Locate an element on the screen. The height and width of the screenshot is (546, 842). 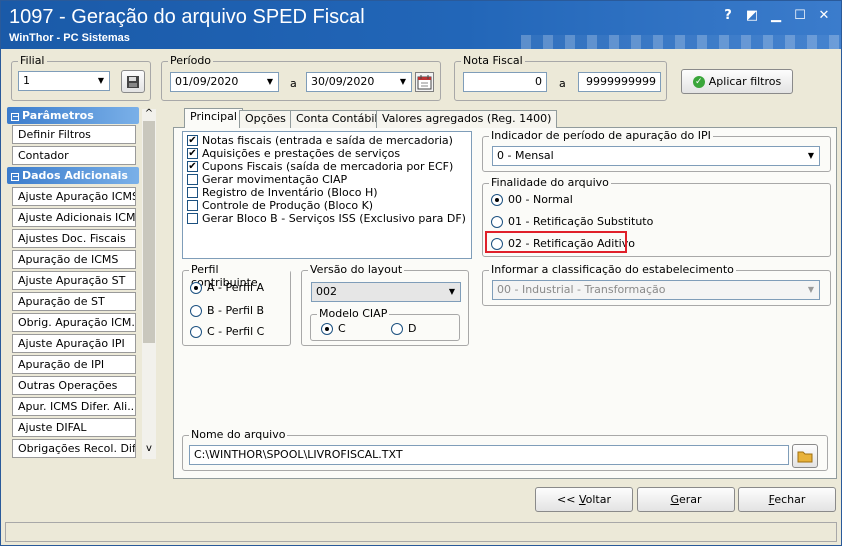
restore-icon: ◩ is located at coordinates (752, 16).